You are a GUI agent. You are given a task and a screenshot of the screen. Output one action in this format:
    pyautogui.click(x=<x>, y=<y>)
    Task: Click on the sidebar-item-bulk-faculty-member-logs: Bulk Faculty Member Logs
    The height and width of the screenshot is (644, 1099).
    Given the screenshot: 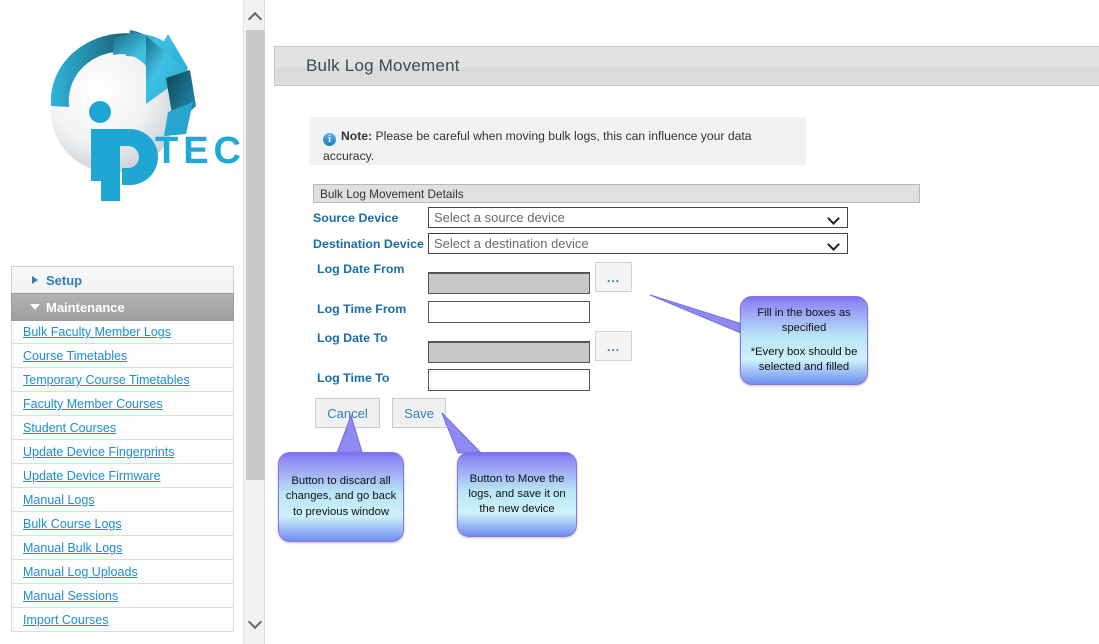 What is the action you would take?
    pyautogui.click(x=122, y=332)
    